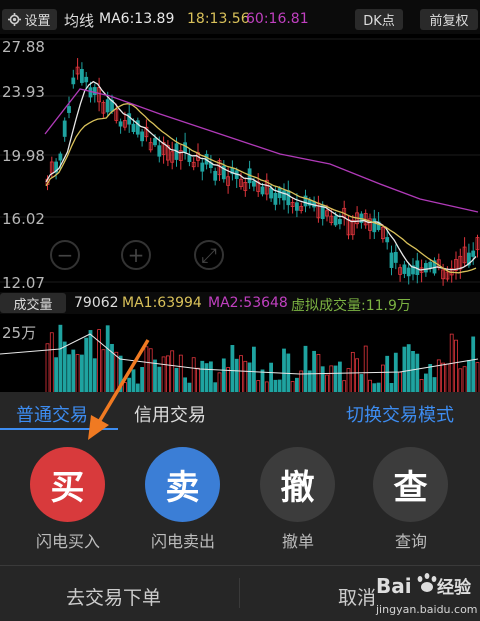 The width and height of the screenshot is (480, 621). What do you see at coordinates (239, 593) in the screenshot?
I see `divider-vertical` at bounding box center [239, 593].